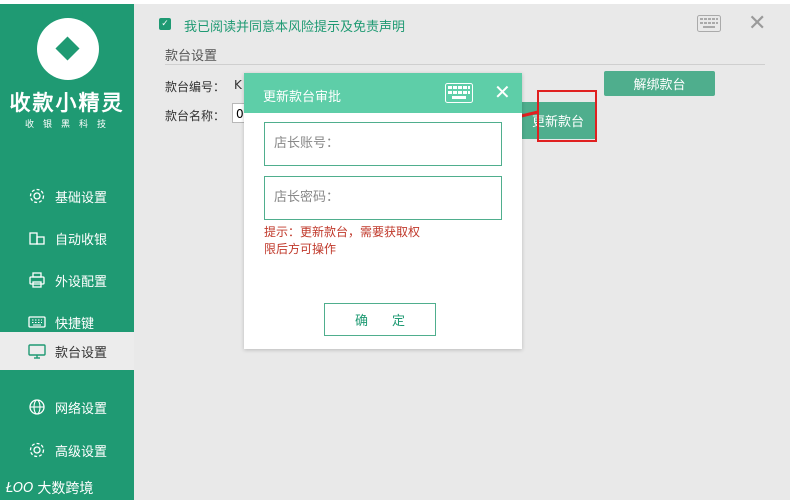 This screenshot has height=500, width=790. Describe the element at coordinates (165, 24) in the screenshot. I see `agree-checkbox: ✓` at that location.